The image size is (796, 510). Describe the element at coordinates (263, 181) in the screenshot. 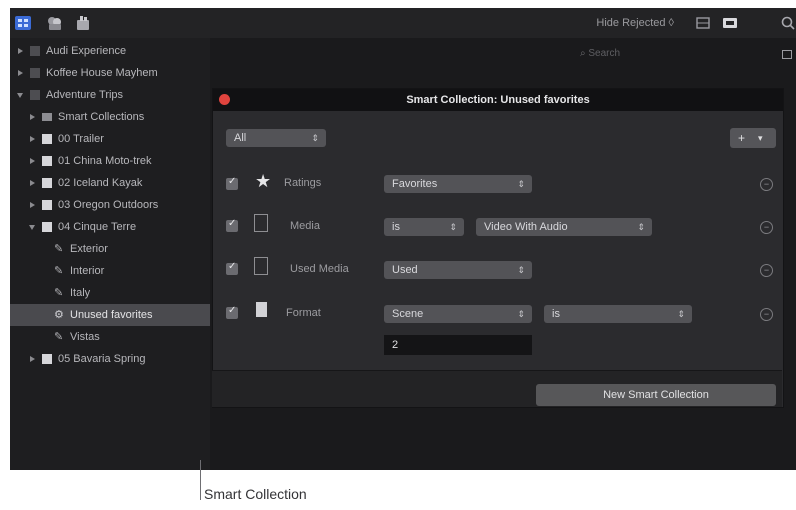

I see `star-icon: ★` at that location.